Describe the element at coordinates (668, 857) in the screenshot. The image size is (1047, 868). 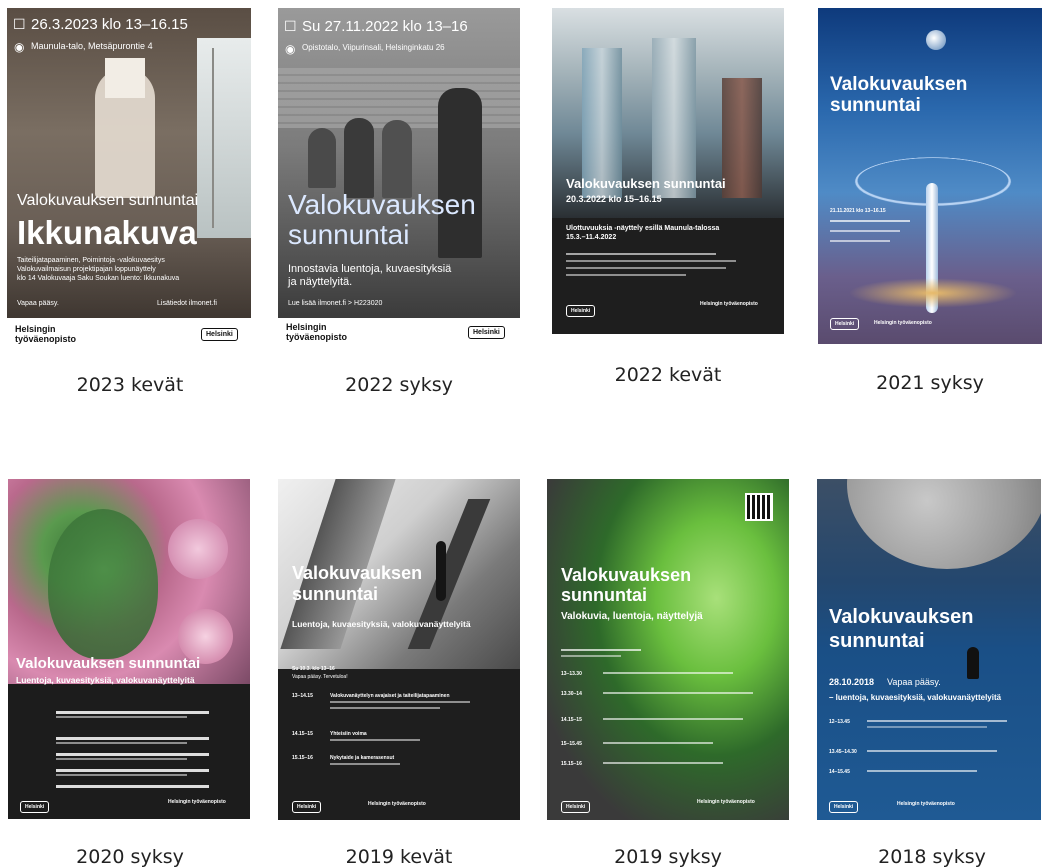
I see `poster-caption: 2019 syksy` at that location.